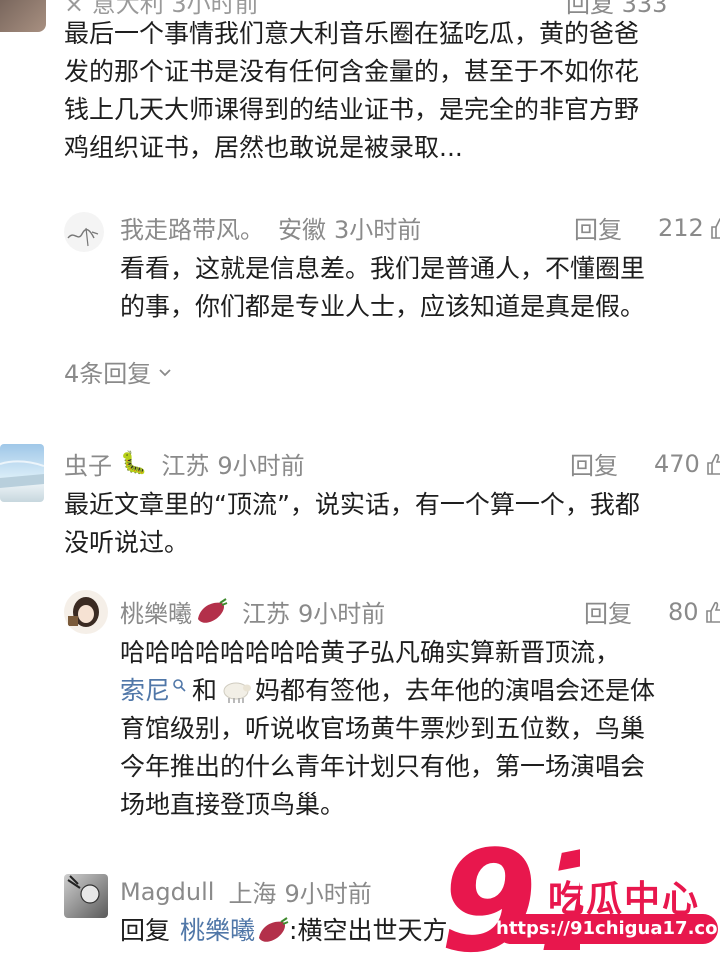 The height and width of the screenshot is (960, 720). What do you see at coordinates (83, 889) in the screenshot?
I see `sketch-avatar-icon` at bounding box center [83, 889].